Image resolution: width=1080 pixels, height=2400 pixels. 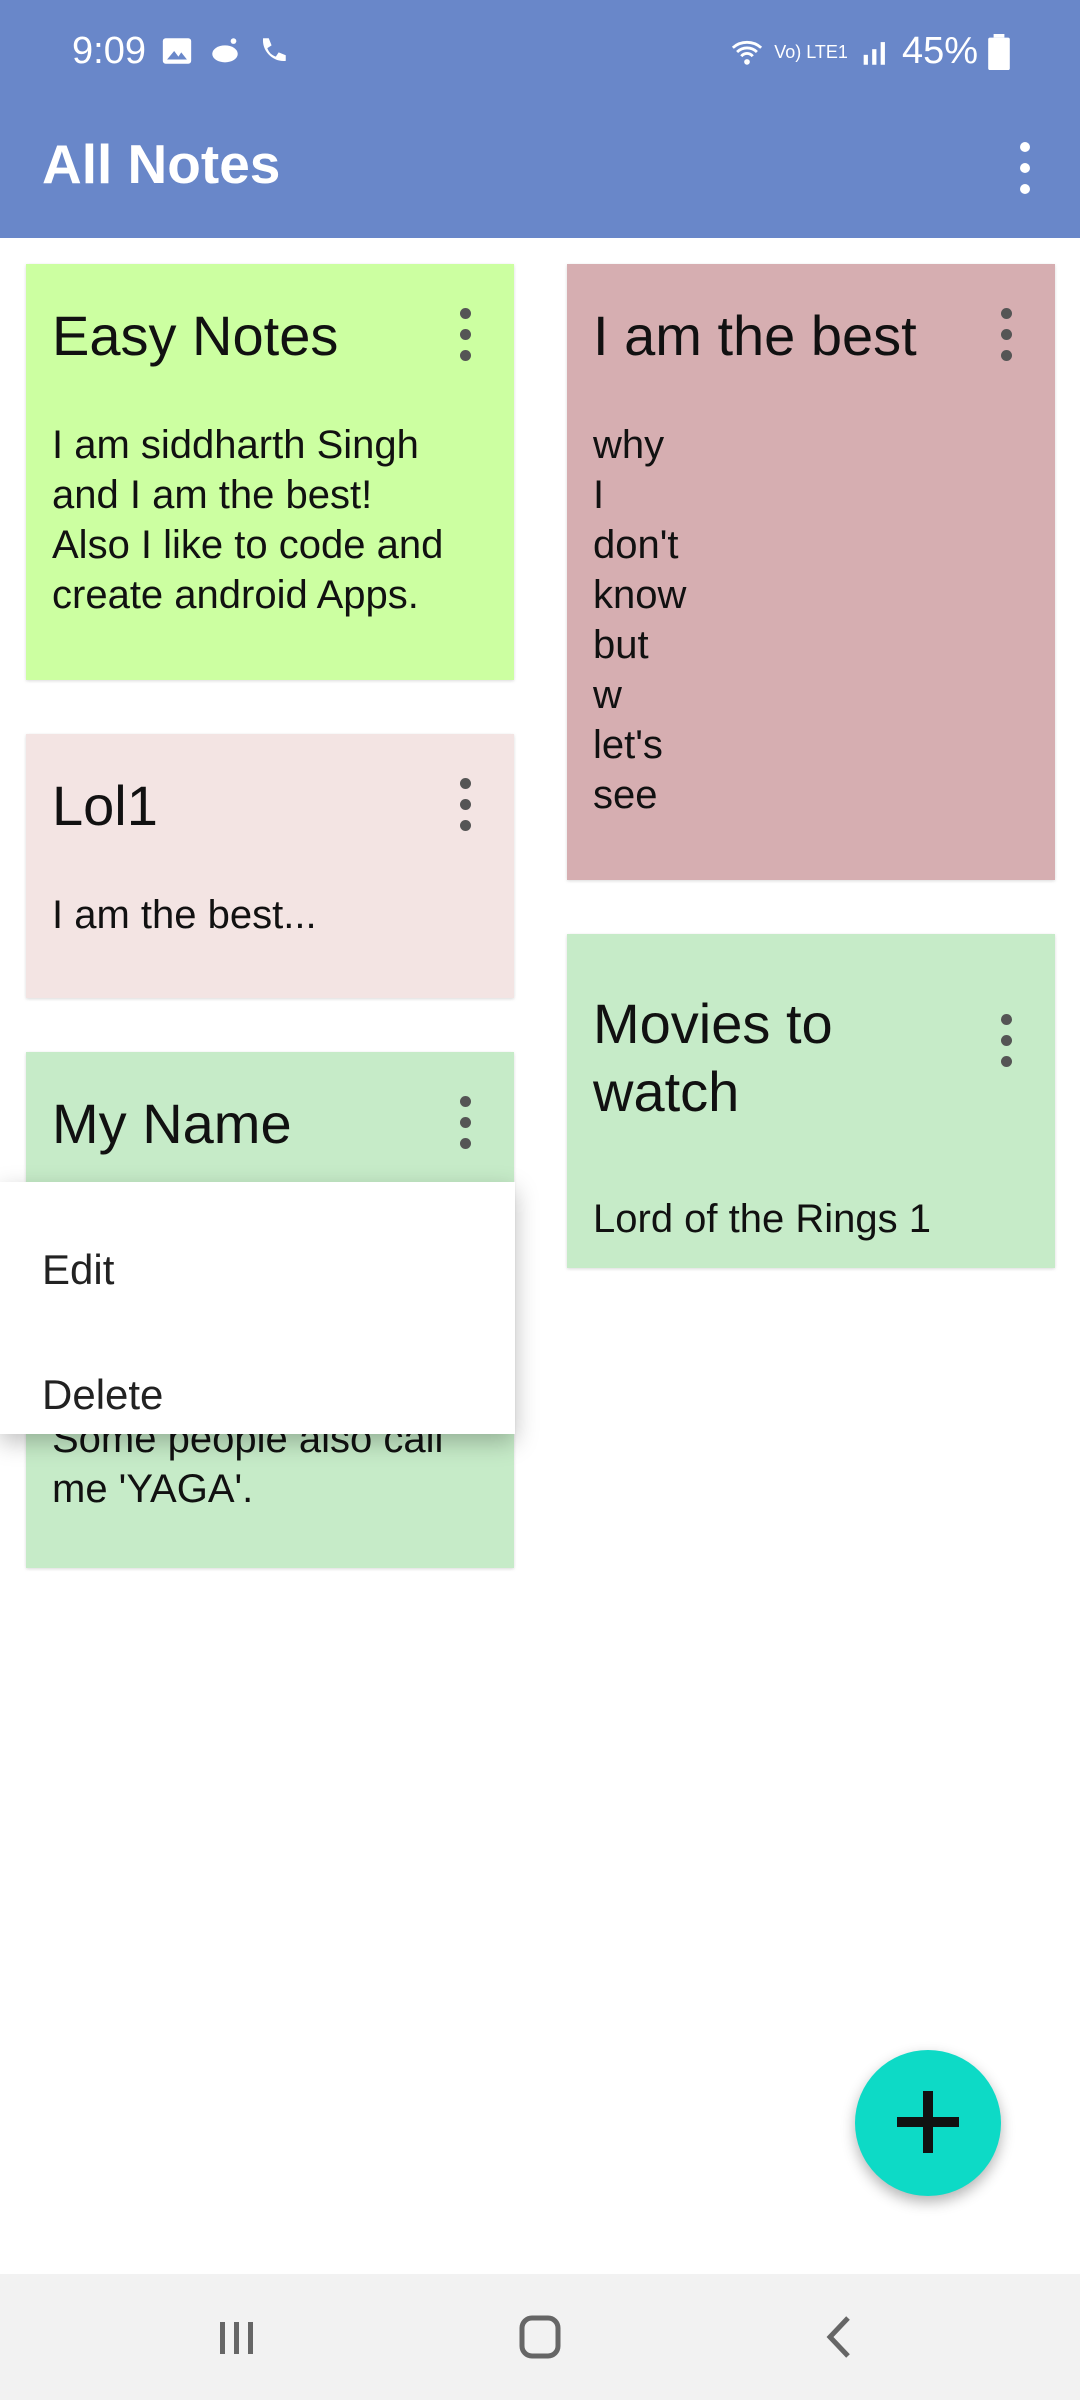 I want to click on notification-icons, so click(x=225, y=51).